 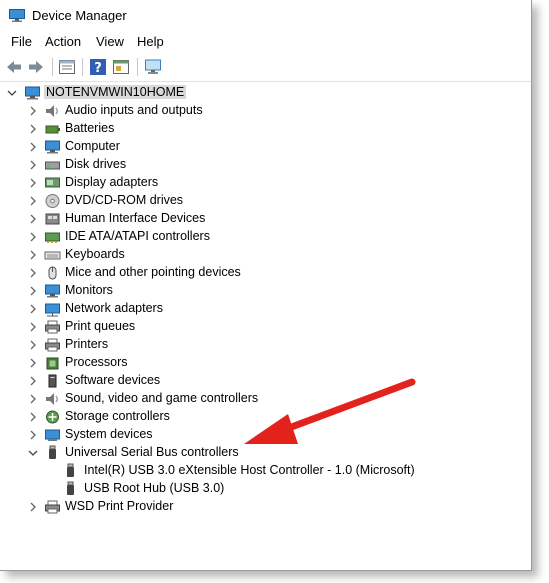 What do you see at coordinates (36, 67) in the screenshot?
I see `forward-arrow-icon` at bounding box center [36, 67].